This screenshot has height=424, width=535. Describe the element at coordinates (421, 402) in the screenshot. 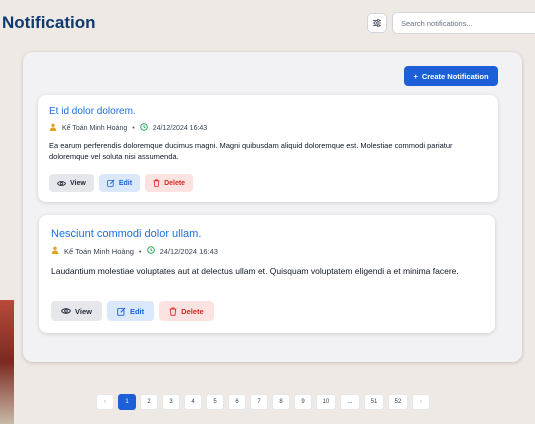

I see `next-page-button: ›` at that location.